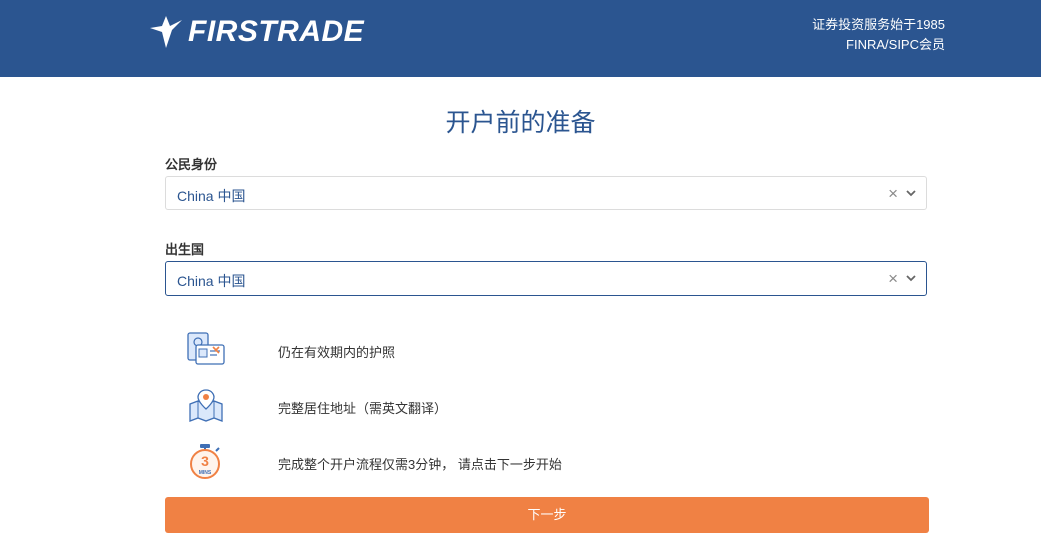 The width and height of the screenshot is (1041, 551). Describe the element at coordinates (895, 44) in the screenshot. I see `tagline-membership: FINRA/SIPC会员` at that location.